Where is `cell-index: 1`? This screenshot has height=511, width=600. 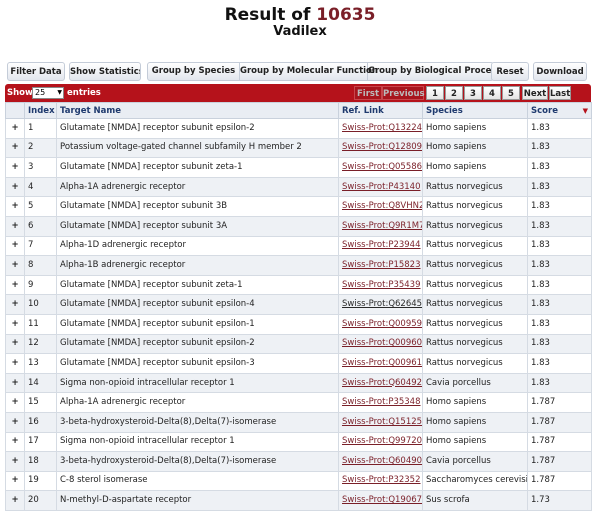
cell-index: 1 is located at coordinates (40, 128).